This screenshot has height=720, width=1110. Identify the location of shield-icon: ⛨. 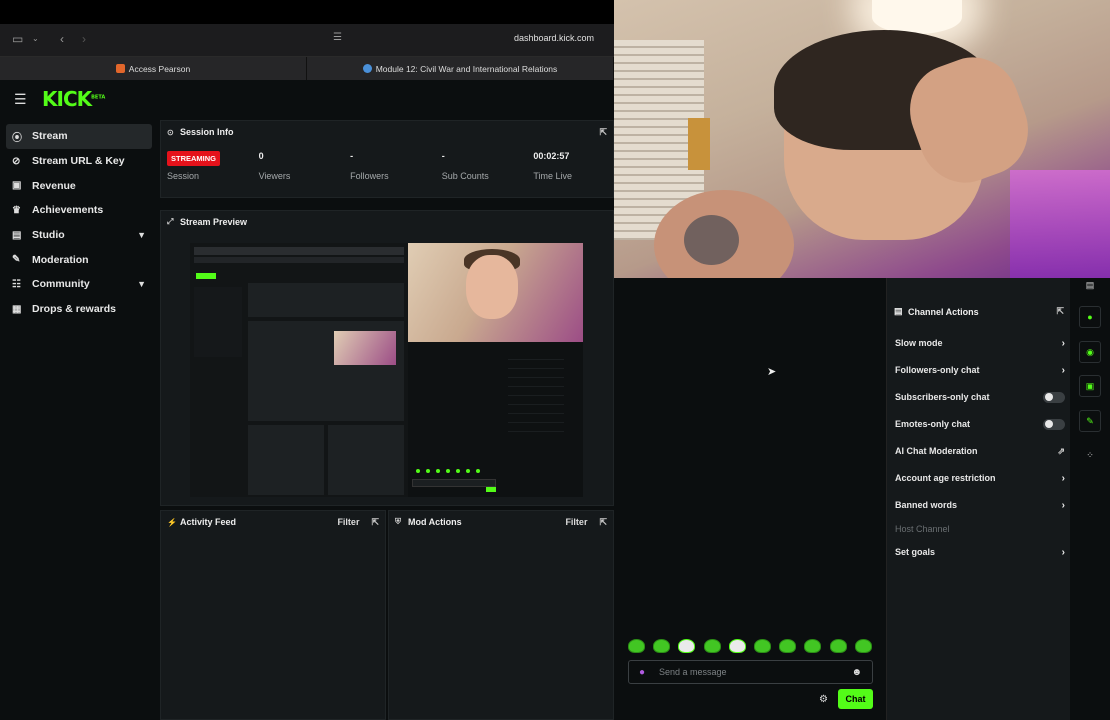
(398, 521).